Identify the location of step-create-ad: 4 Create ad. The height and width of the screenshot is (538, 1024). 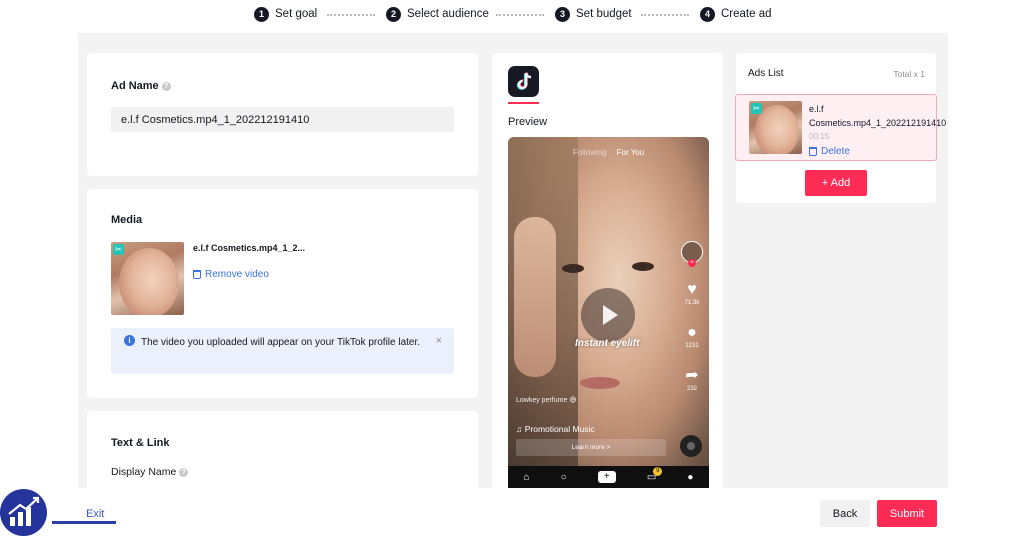
(736, 14).